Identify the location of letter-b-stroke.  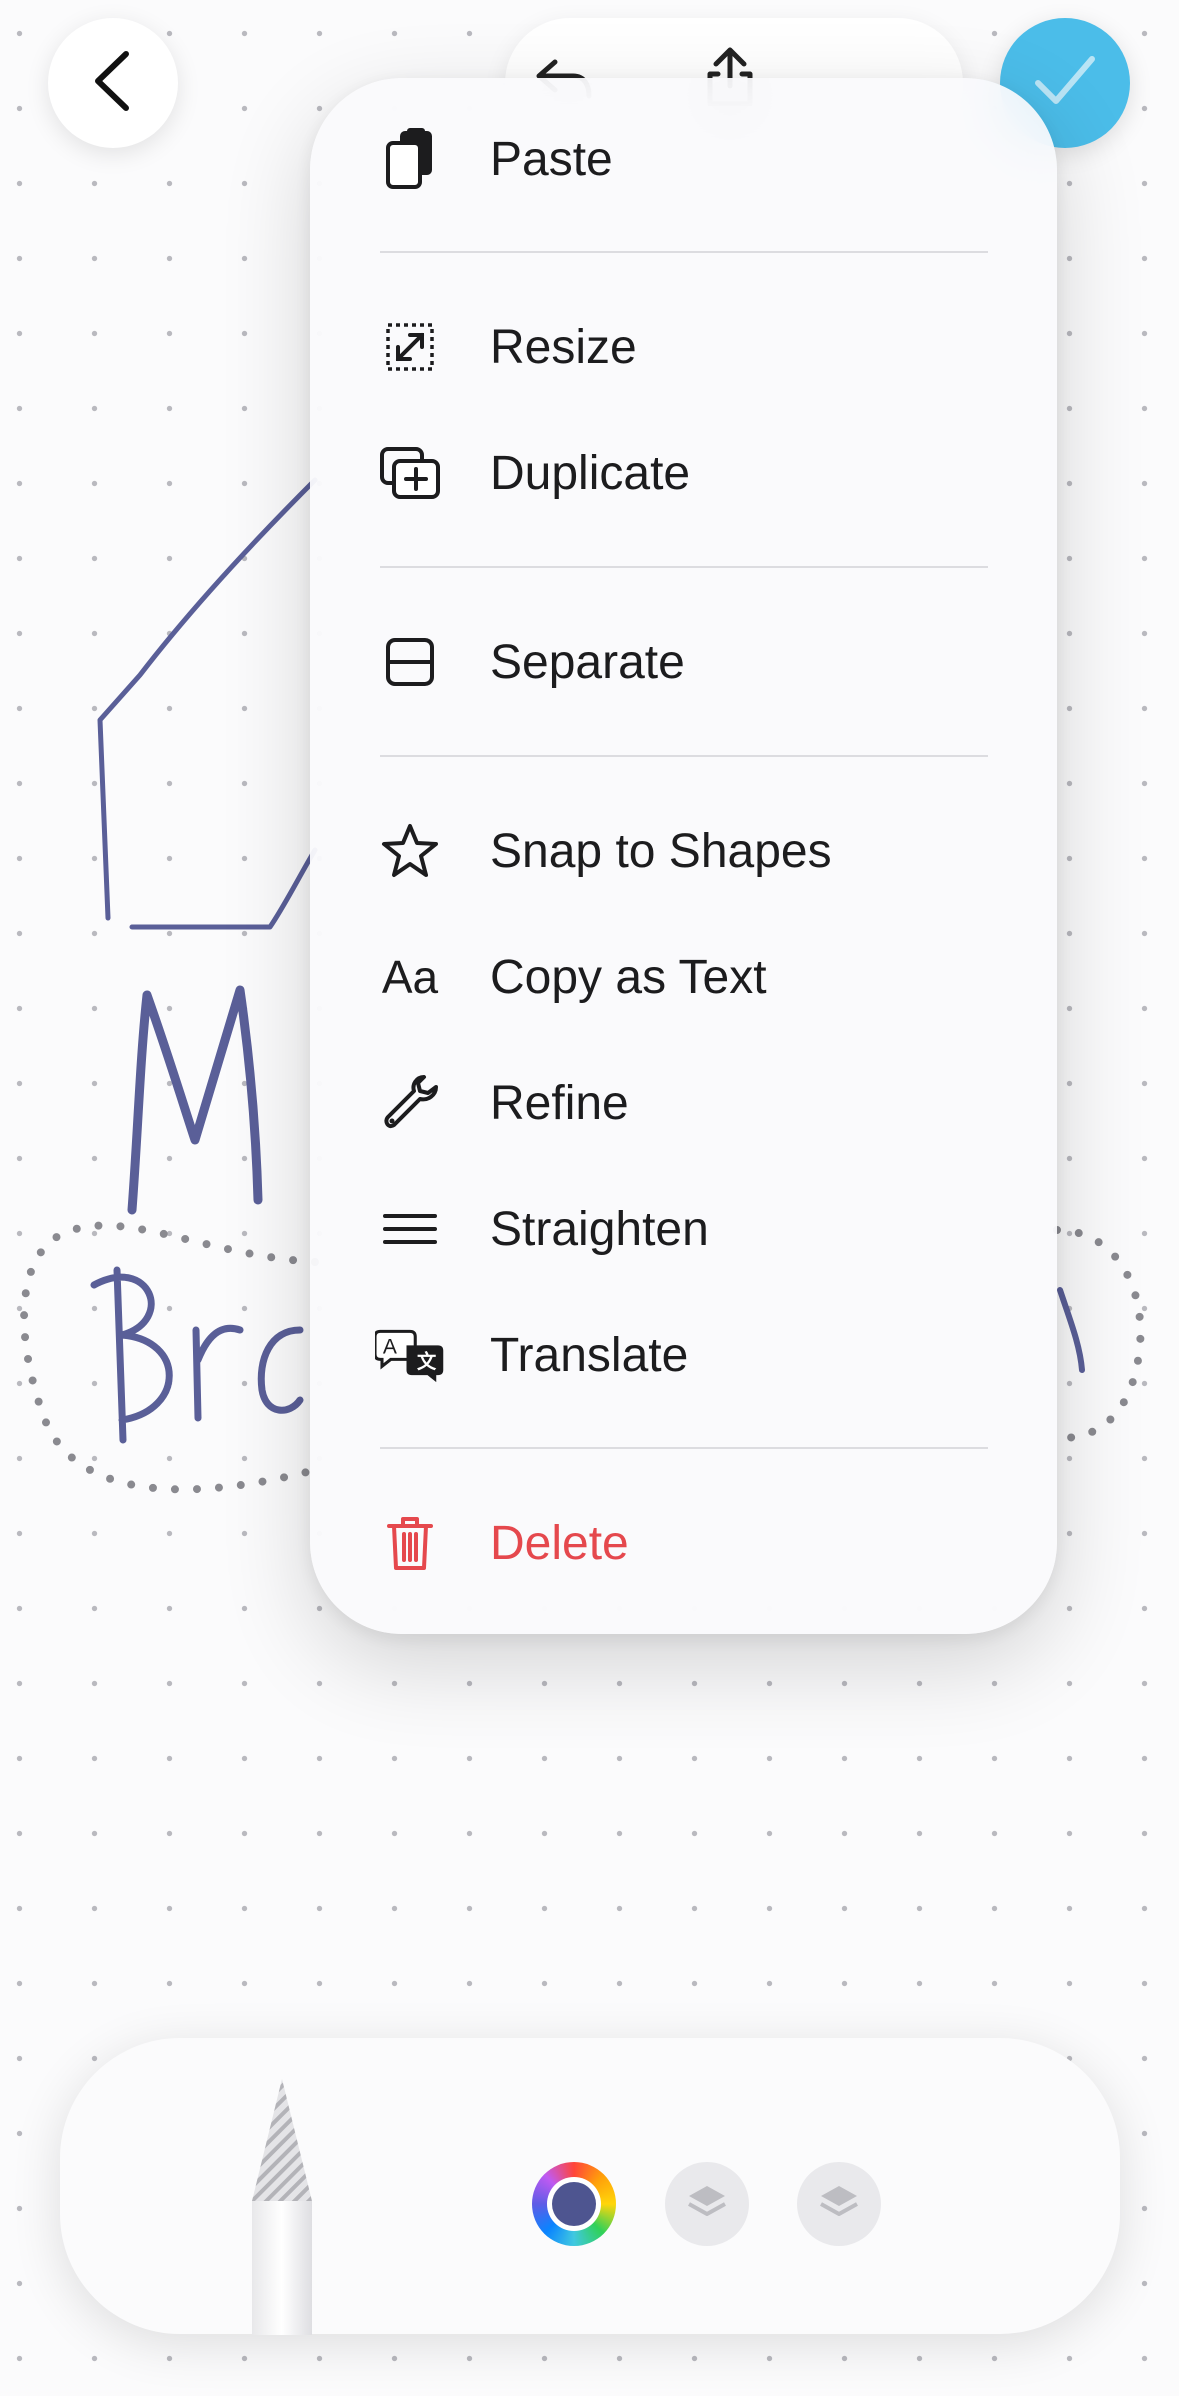
(131, 1355).